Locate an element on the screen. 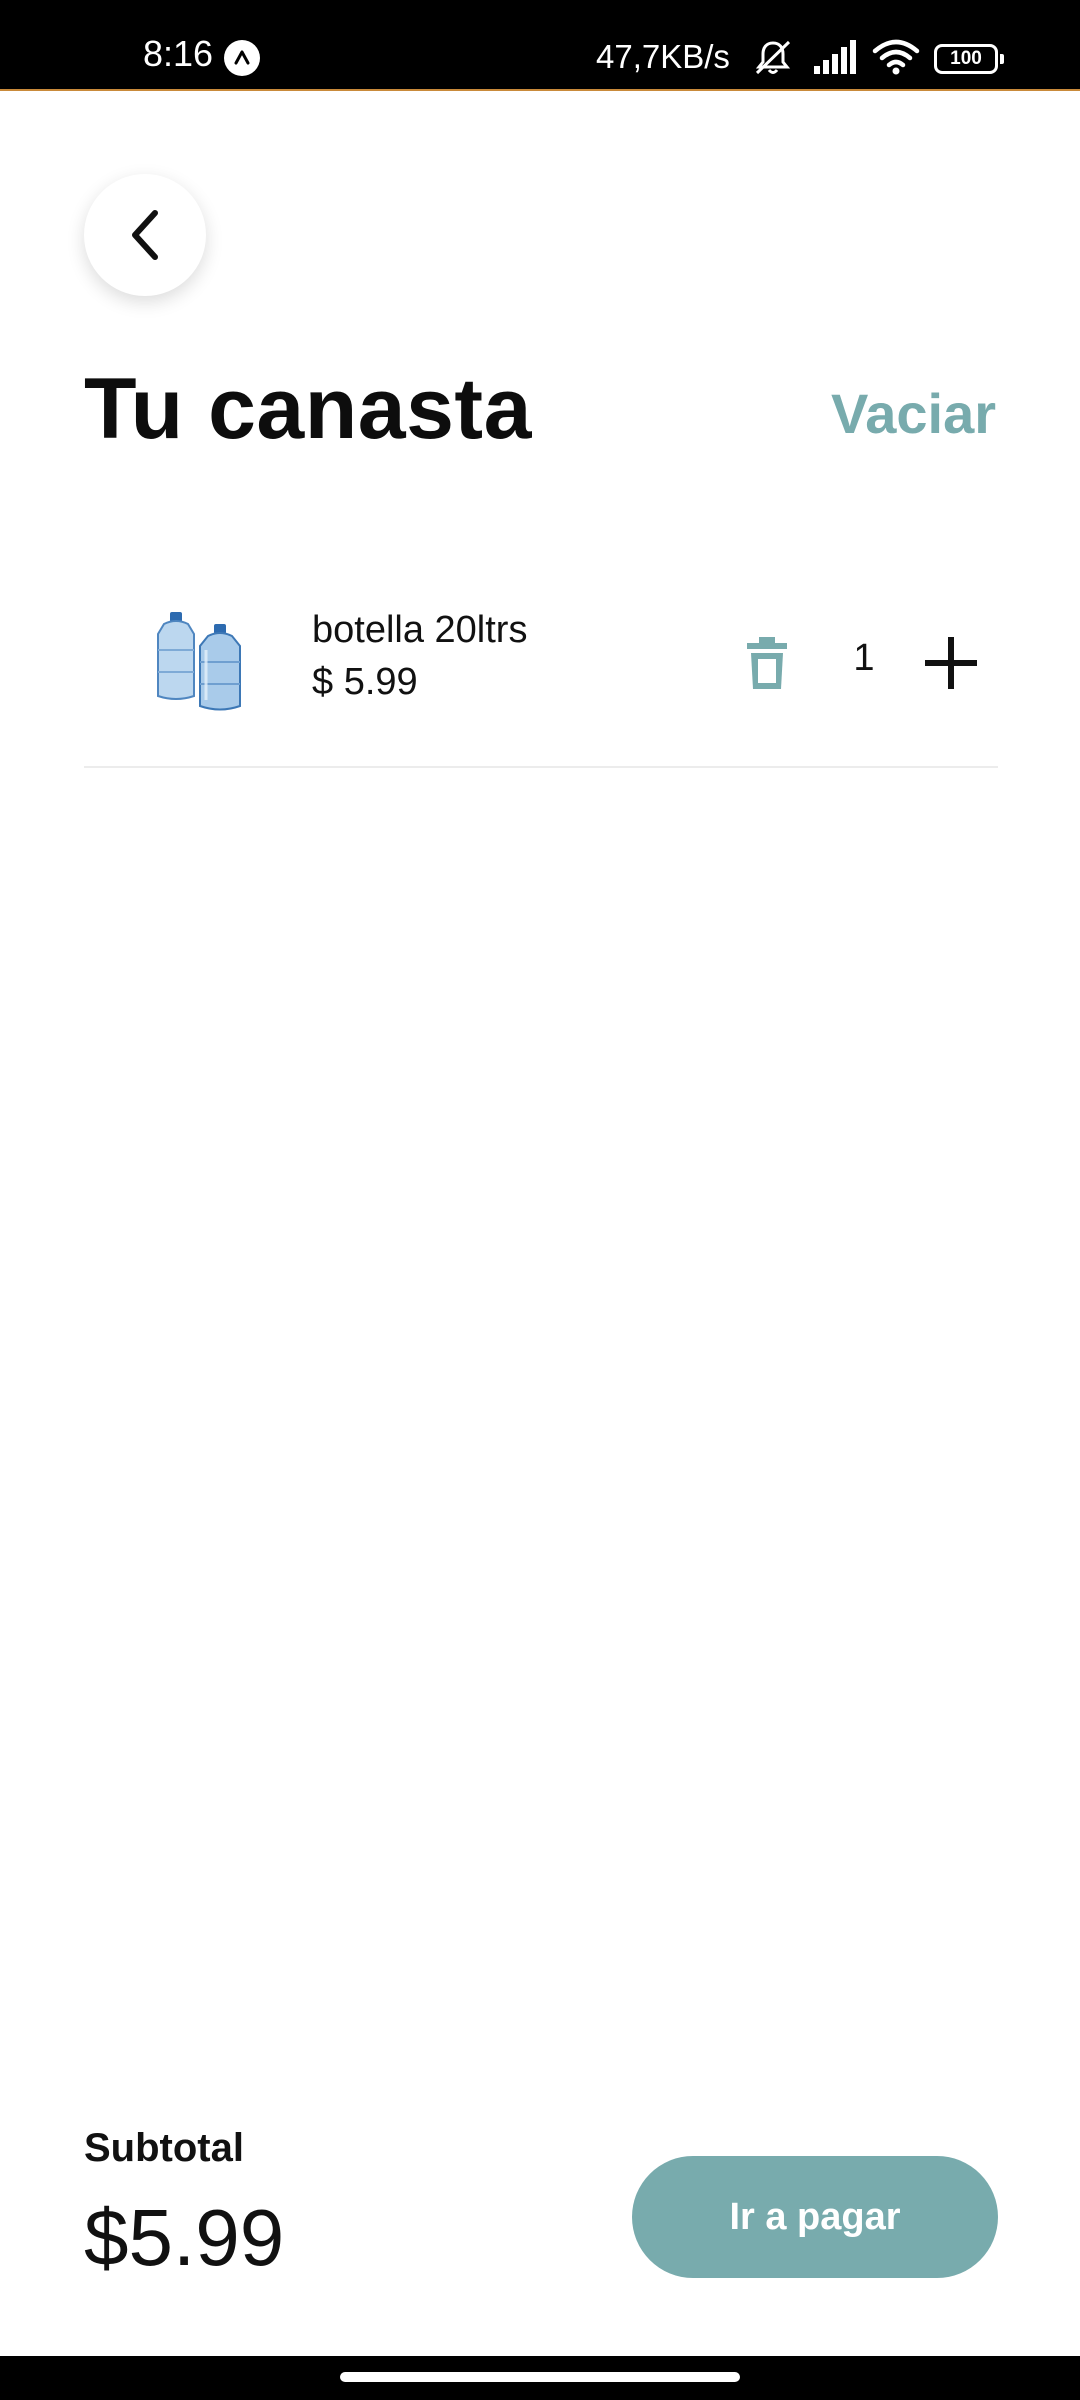 Image resolution: width=1080 pixels, height=2400 pixels. plus-icon is located at coordinates (951, 663).